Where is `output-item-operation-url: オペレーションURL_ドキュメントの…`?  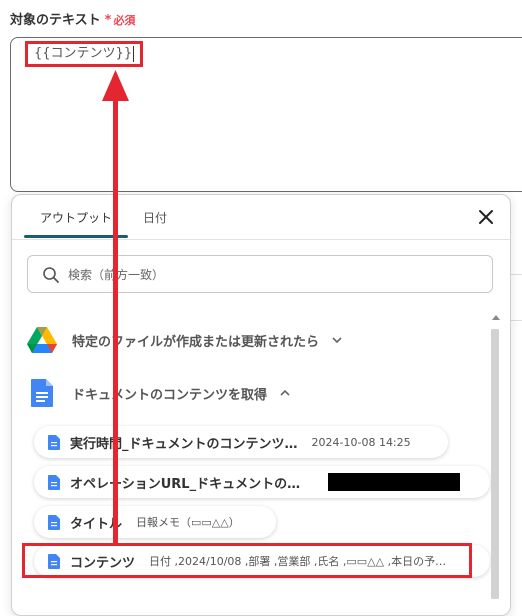
output-item-operation-url: オペレーションURL_ドキュメントの… is located at coordinates (262, 482).